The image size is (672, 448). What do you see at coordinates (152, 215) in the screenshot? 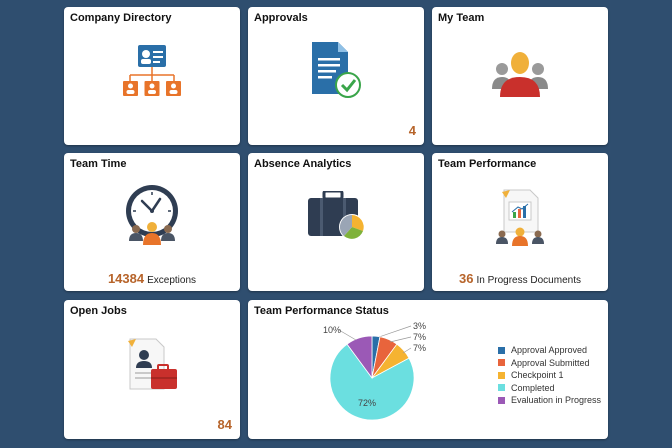
I see `clock-icon` at bounding box center [152, 215].